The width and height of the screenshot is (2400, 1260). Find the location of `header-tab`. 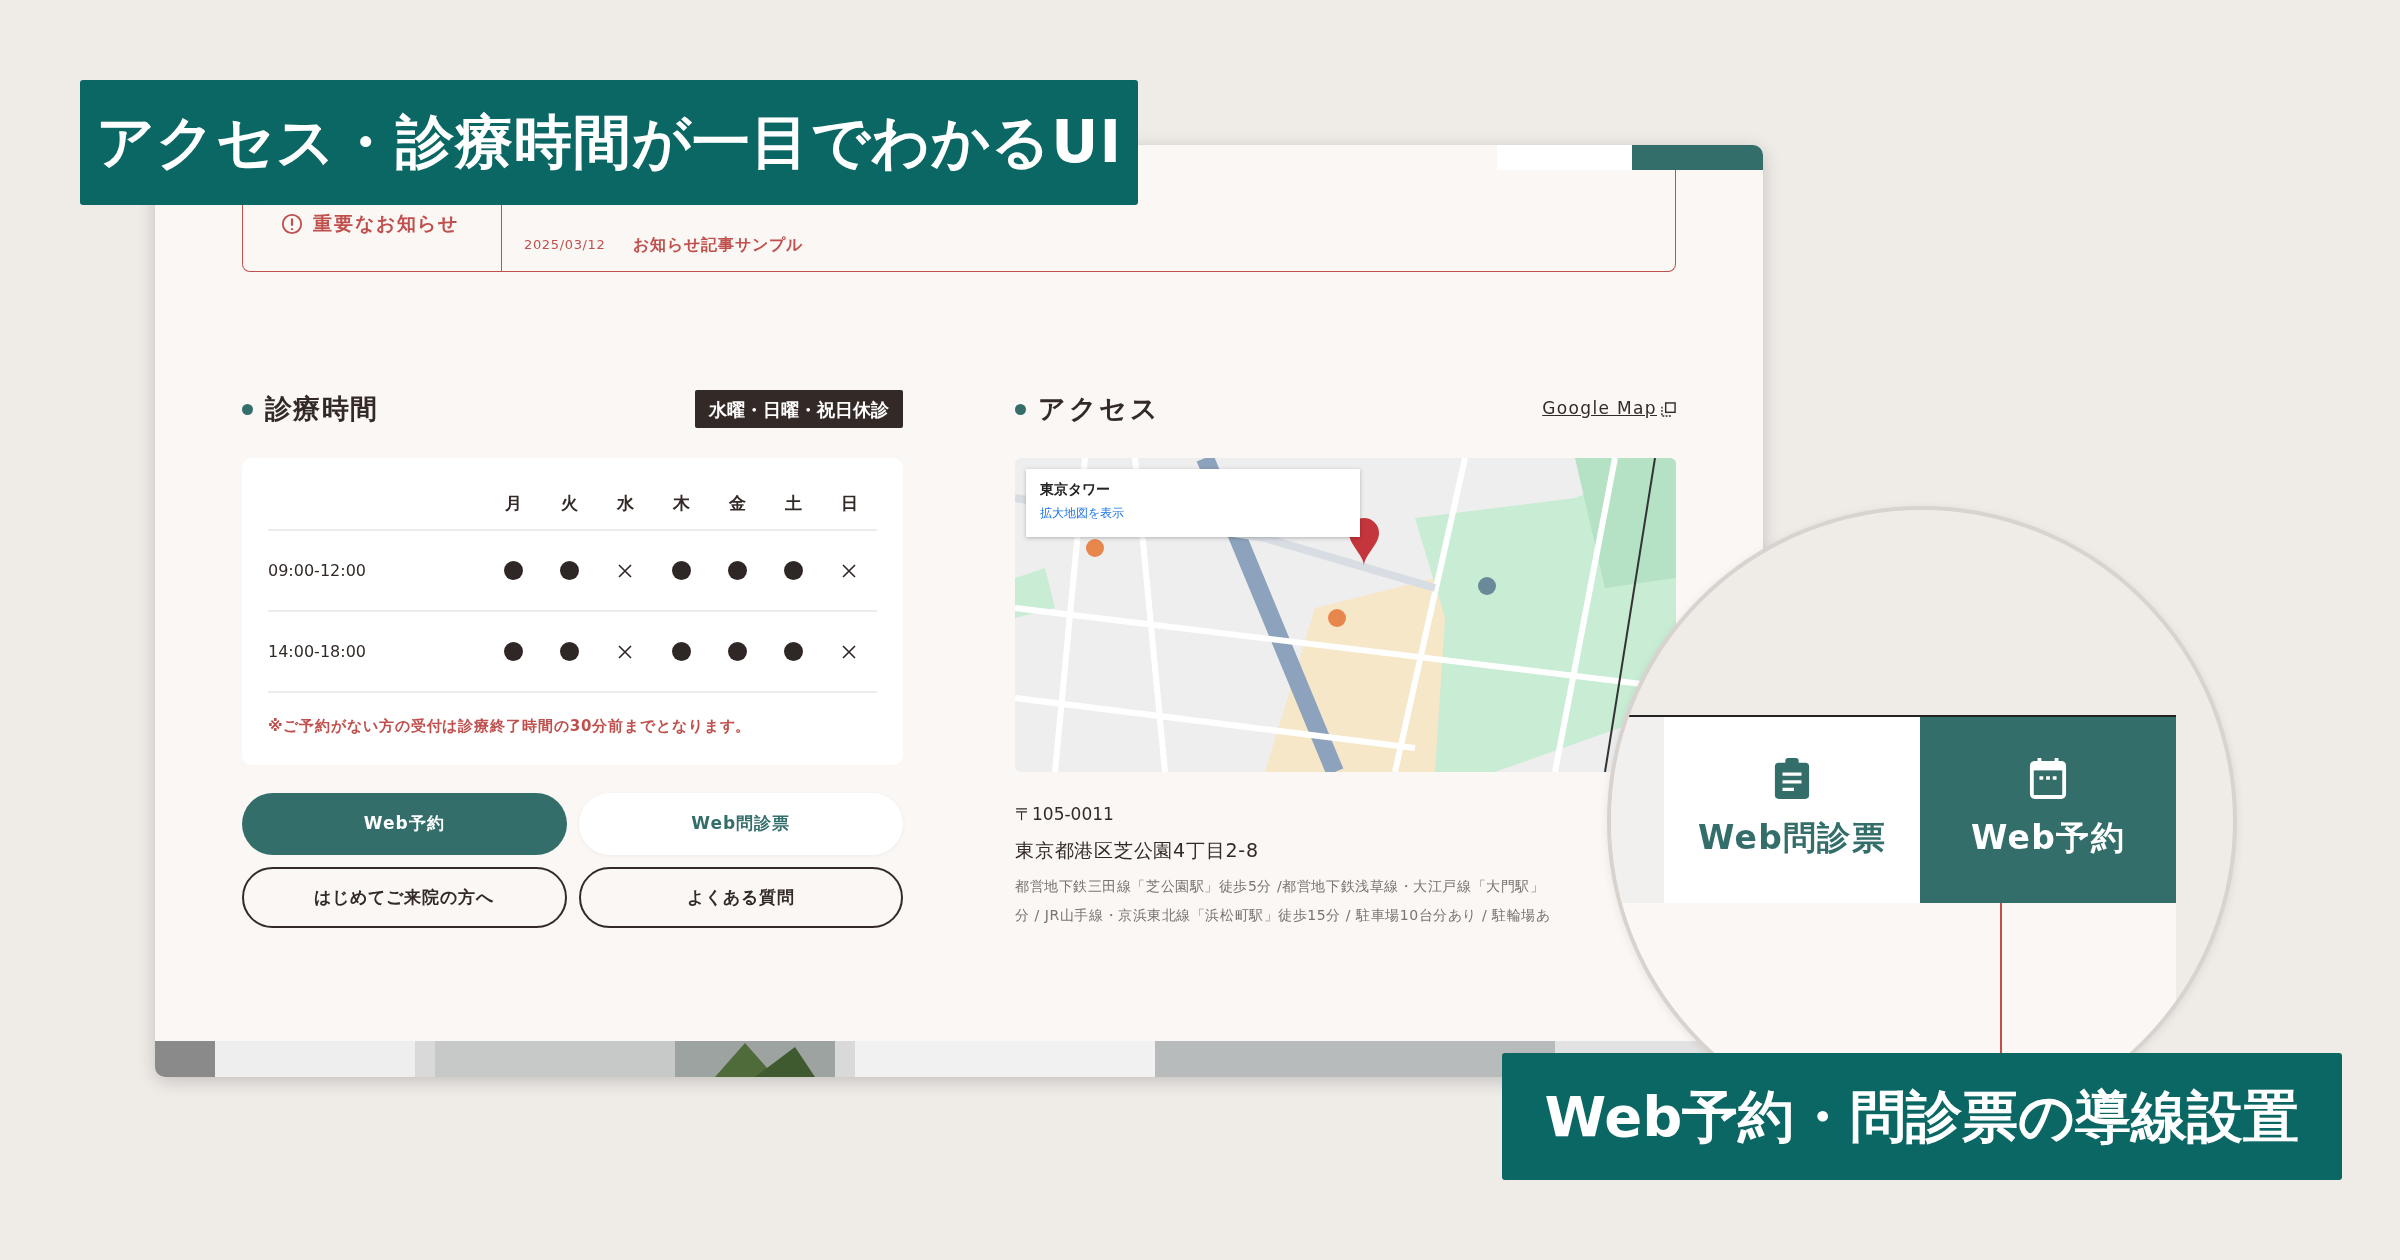

header-tab is located at coordinates (1564, 157).